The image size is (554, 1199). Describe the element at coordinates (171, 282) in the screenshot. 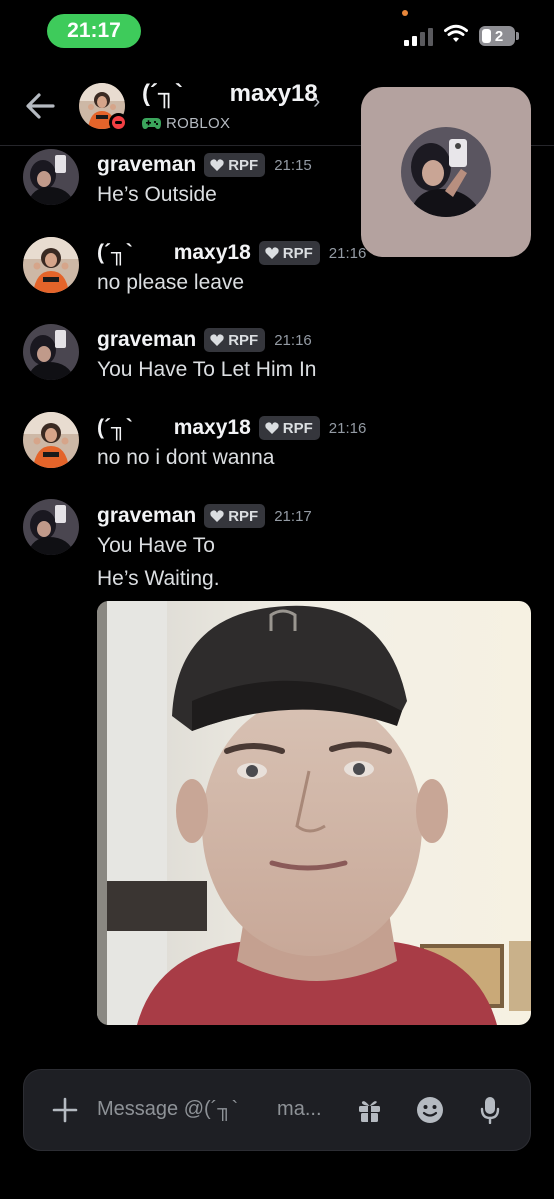

I see `message-text: no please leave` at that location.